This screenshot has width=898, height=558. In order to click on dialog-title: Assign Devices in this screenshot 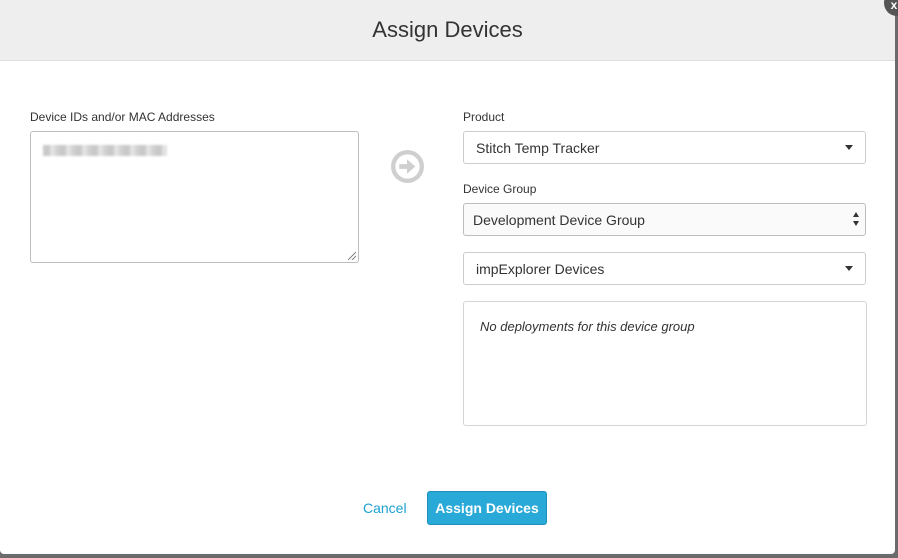, I will do `click(447, 29)`.